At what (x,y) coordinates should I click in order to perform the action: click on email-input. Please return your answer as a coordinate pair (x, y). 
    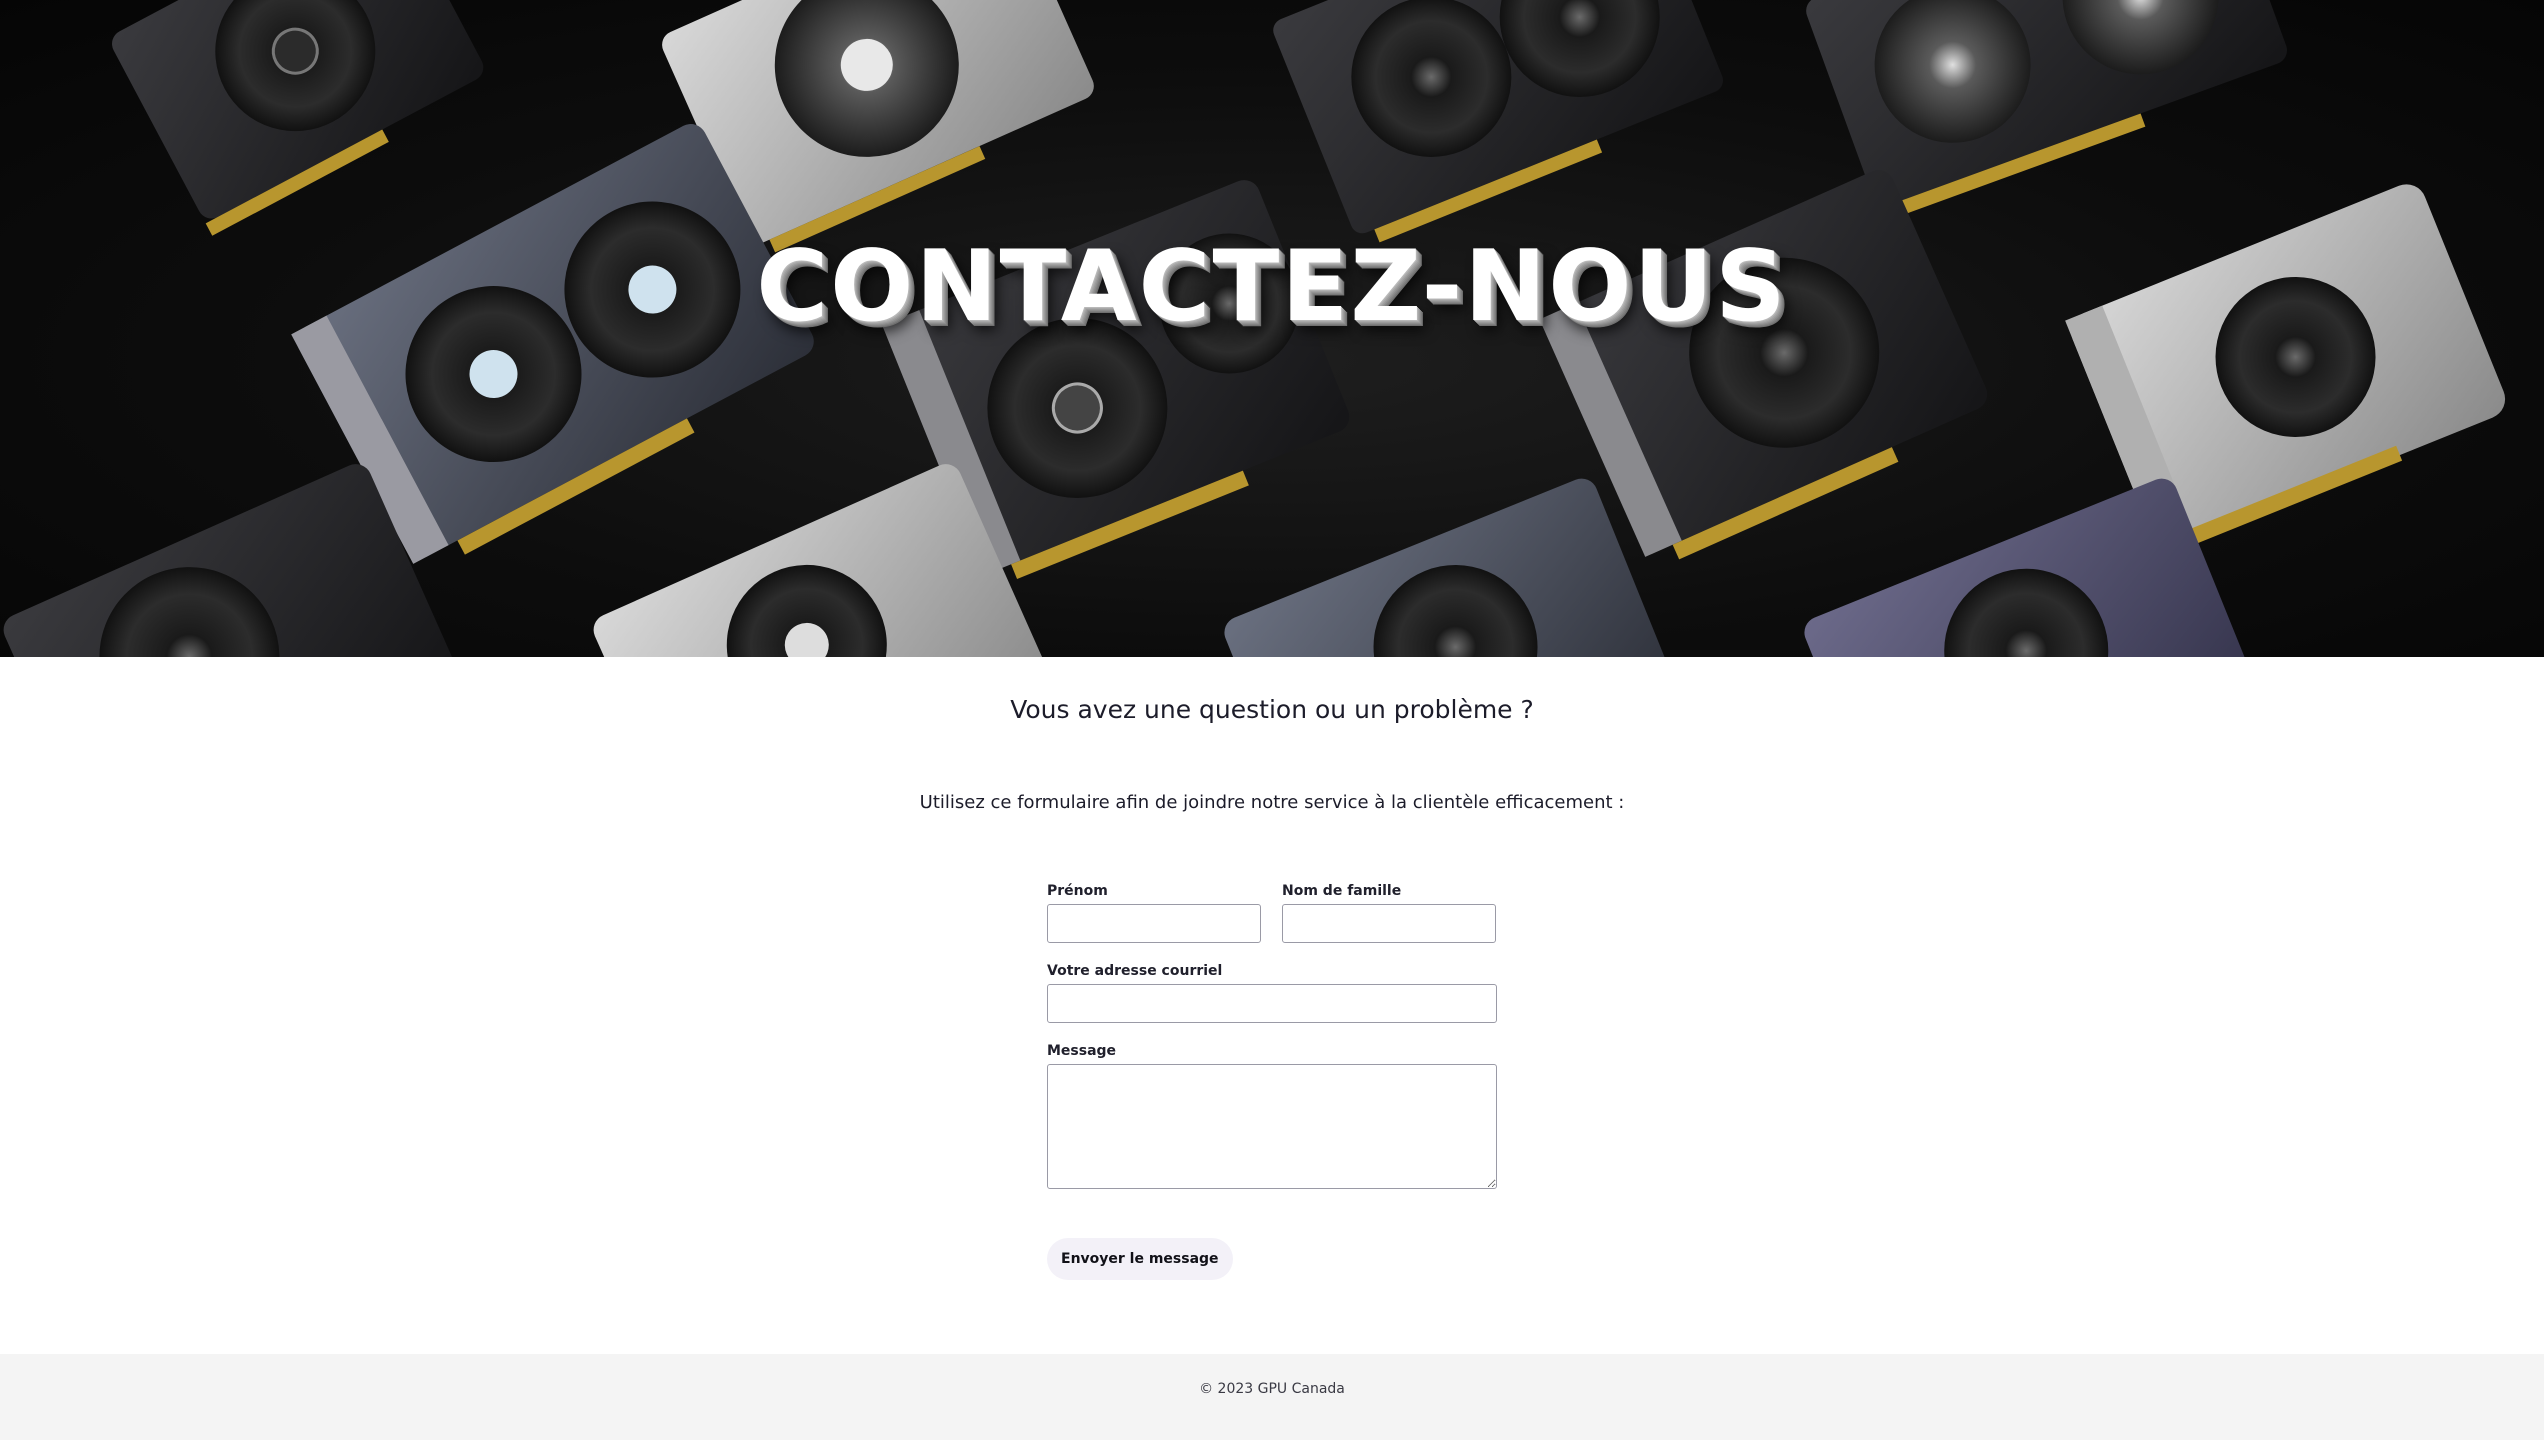
    Looking at the image, I should click on (1272, 1003).